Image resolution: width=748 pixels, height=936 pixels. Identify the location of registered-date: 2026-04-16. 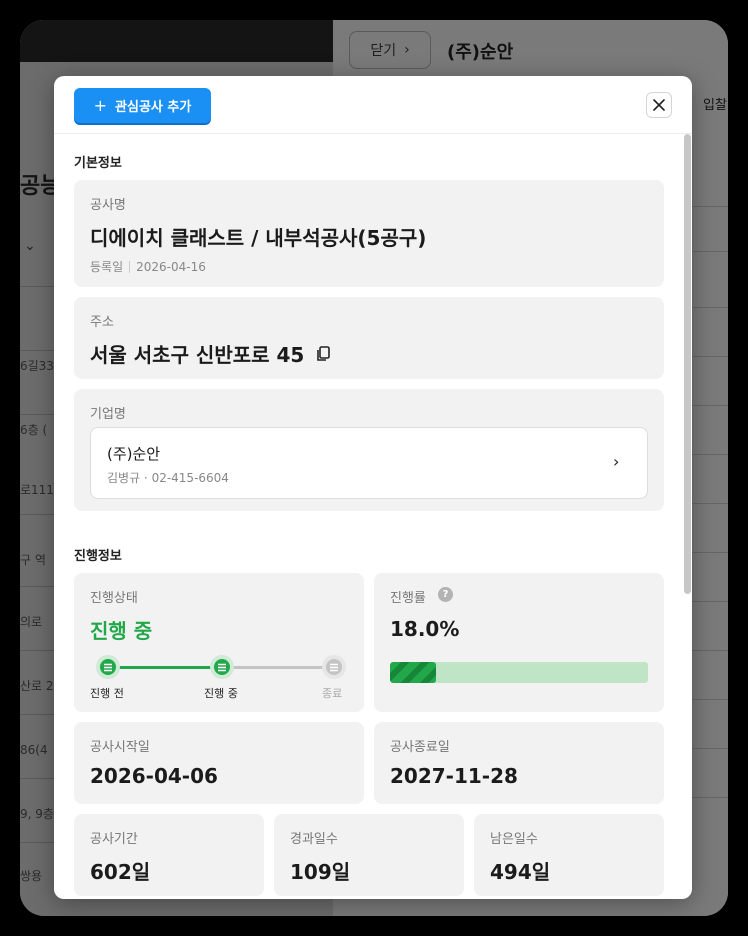
(171, 266).